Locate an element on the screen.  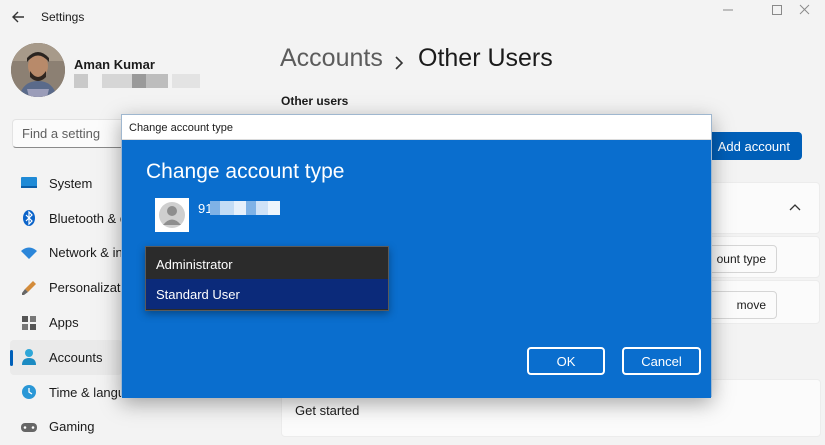
person-icon is located at coordinates (29, 357).